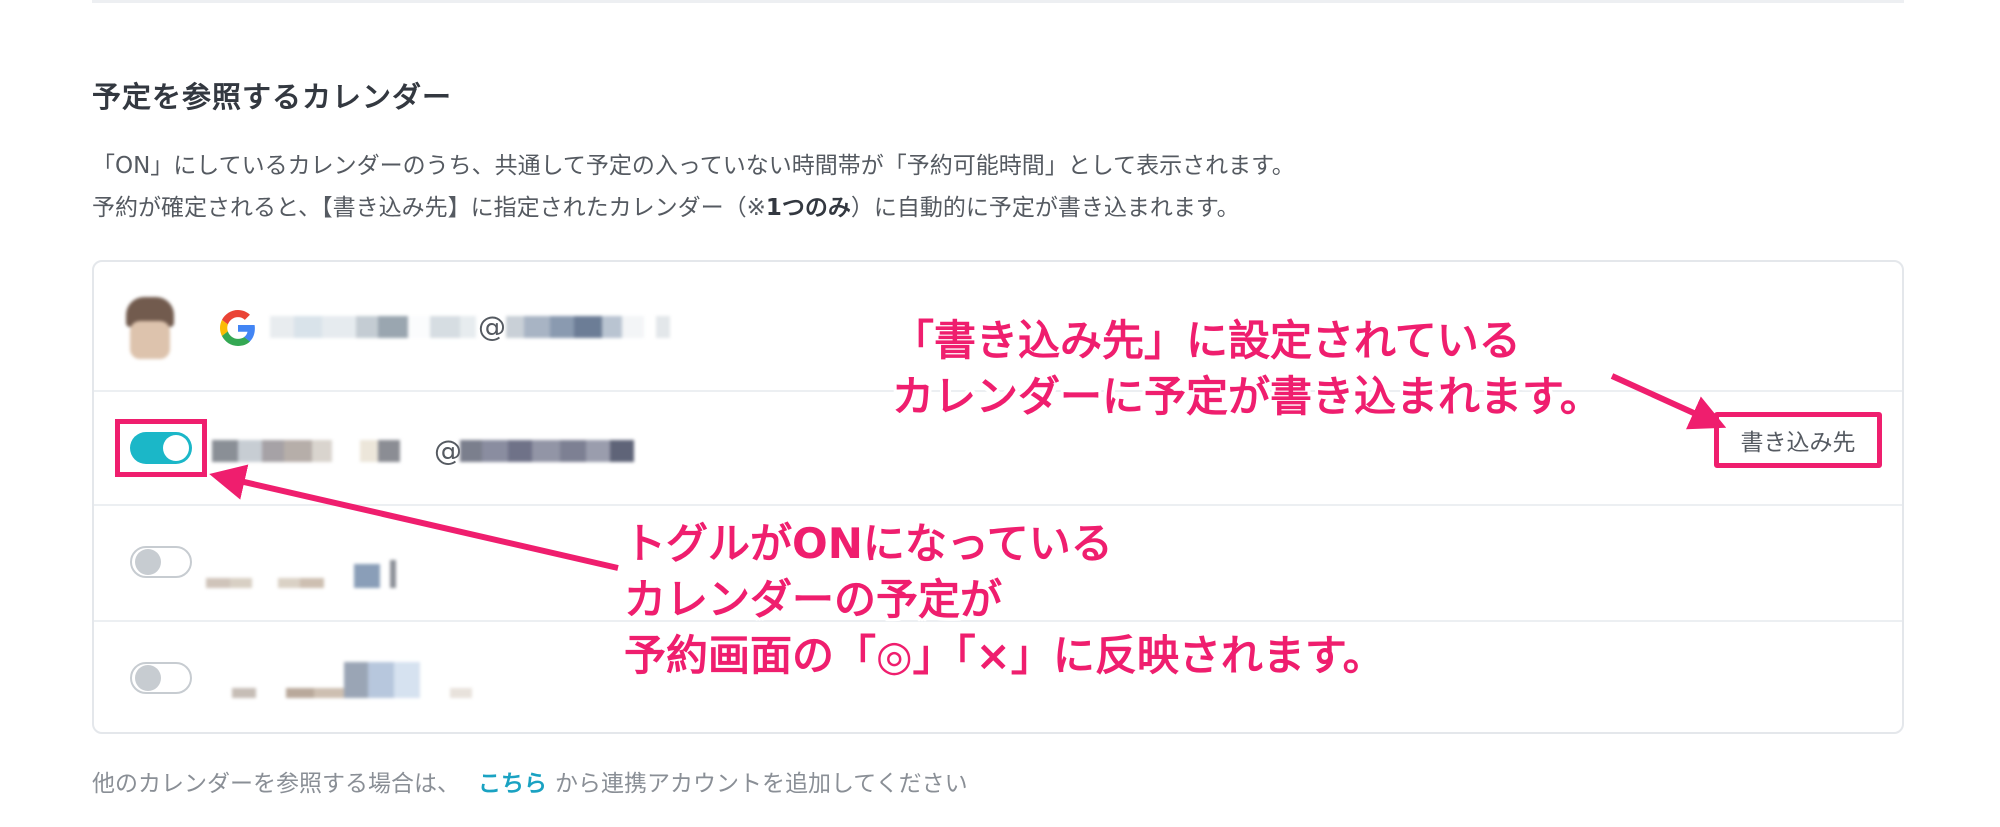 The image size is (2000, 827). Describe the element at coordinates (588, 327) in the screenshot. I see `account-email-domain-blurred` at that location.